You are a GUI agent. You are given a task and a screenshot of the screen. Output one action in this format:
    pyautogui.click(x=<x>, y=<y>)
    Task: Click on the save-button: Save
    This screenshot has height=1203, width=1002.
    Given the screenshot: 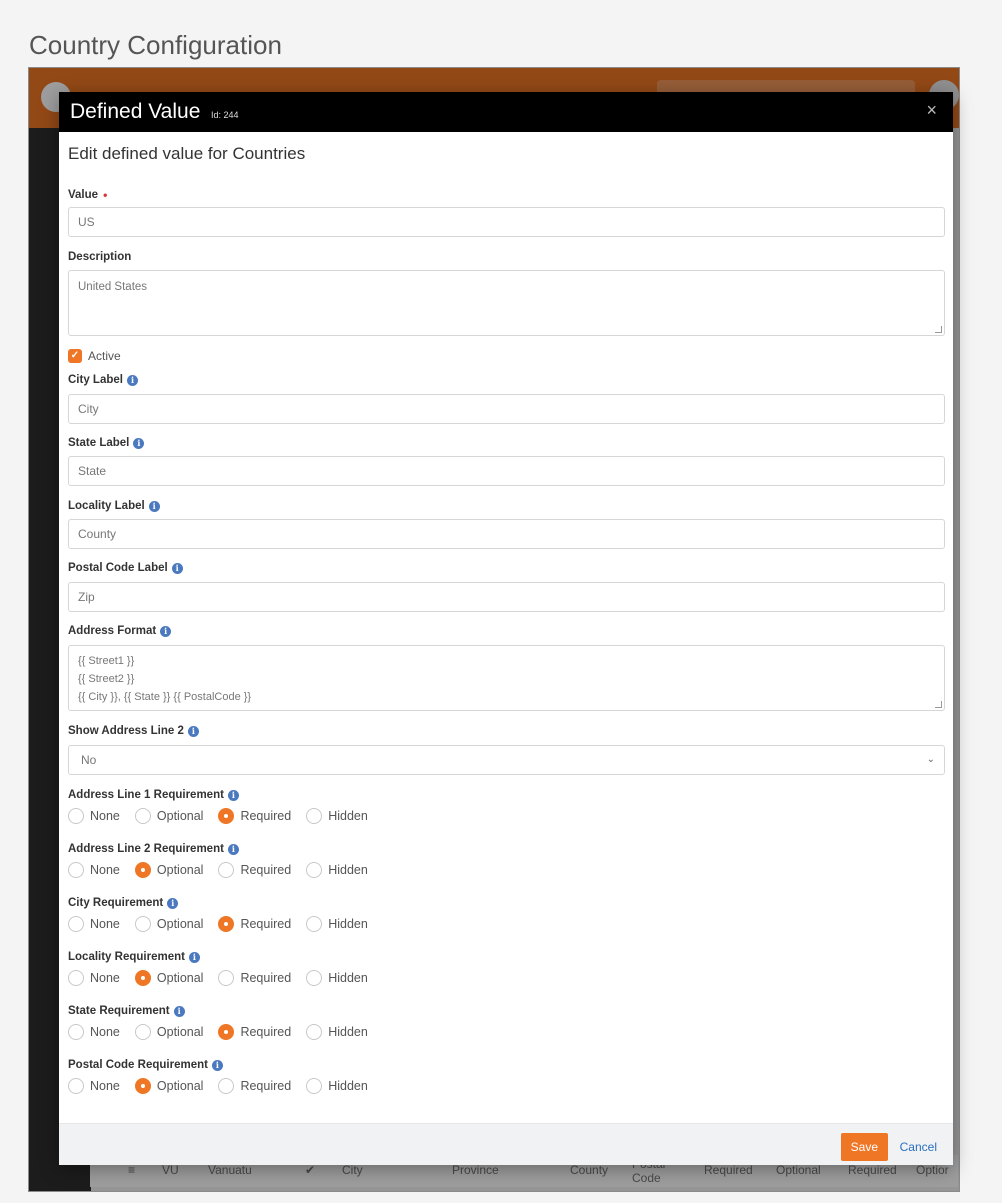 What is the action you would take?
    pyautogui.click(x=864, y=1147)
    